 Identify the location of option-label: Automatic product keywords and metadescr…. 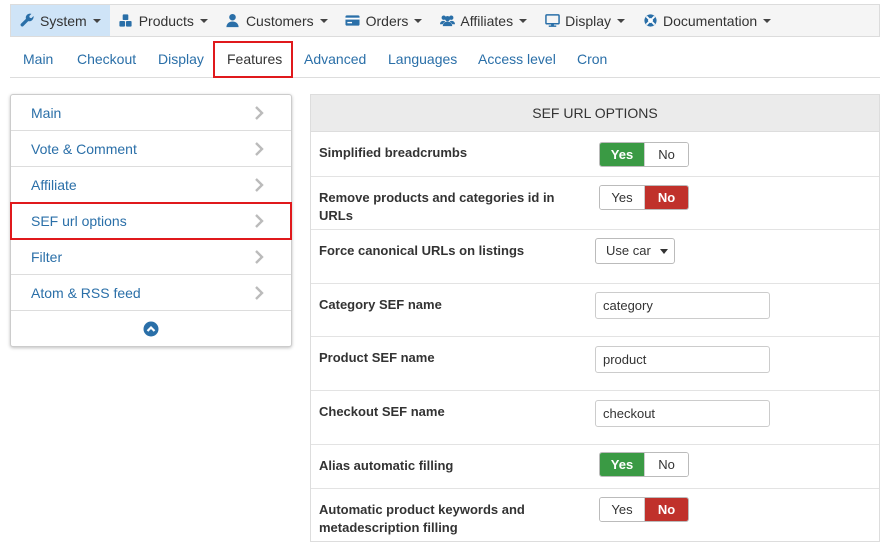
(422, 518).